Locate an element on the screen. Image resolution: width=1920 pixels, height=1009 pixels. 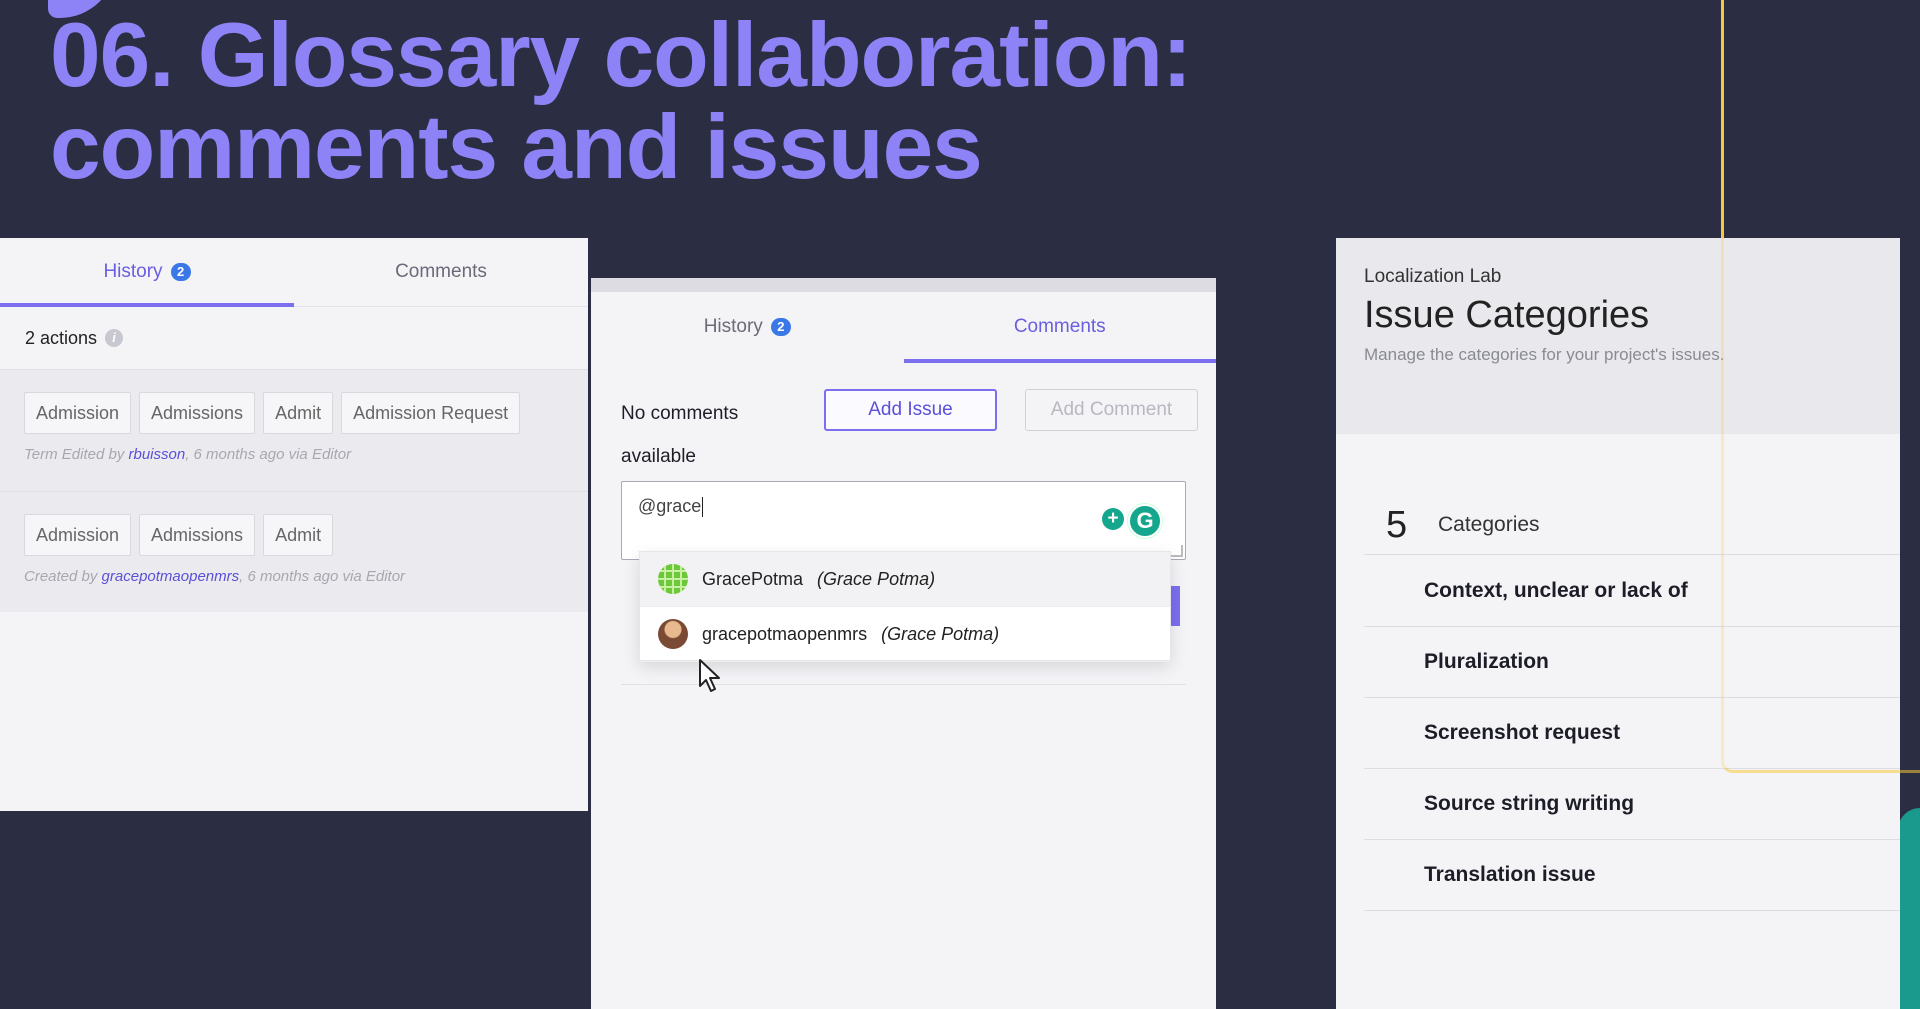
mention-option: gracepotmaopenmrs (Grace Potma) is located at coordinates (905, 634).